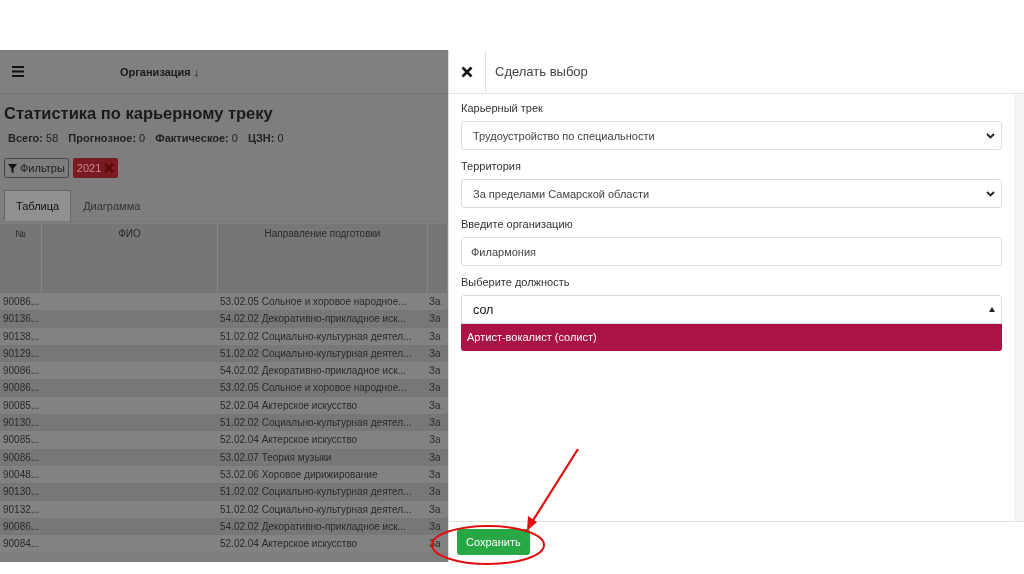 This screenshot has width=1024, height=574. Describe the element at coordinates (33, 138) in the screenshot. I see `stat-text: Всего: 58` at that location.